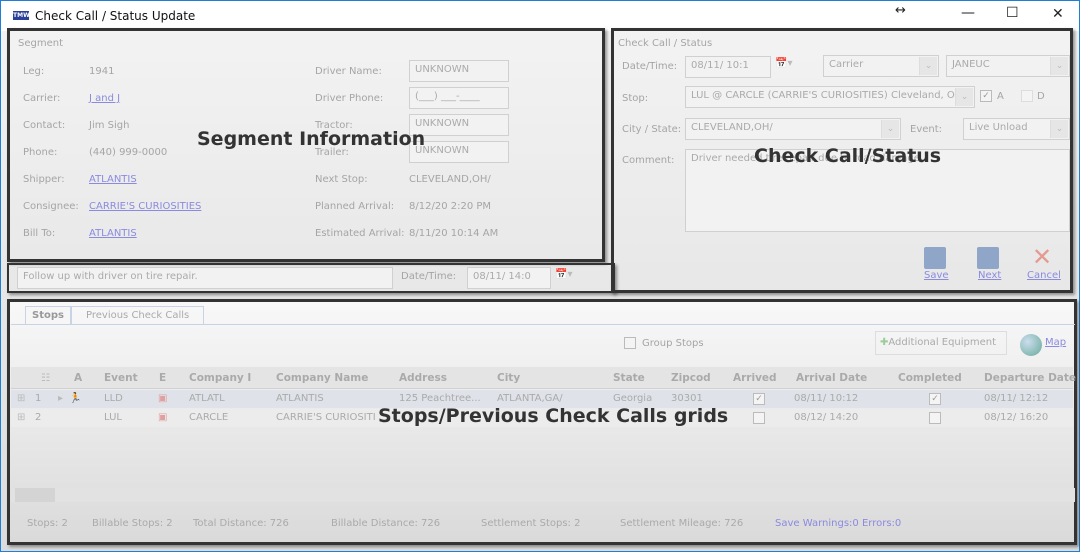 This screenshot has height=552, width=1080. What do you see at coordinates (205, 278) in the screenshot?
I see `followup-input: Follow up with driver on tire repair.` at bounding box center [205, 278].